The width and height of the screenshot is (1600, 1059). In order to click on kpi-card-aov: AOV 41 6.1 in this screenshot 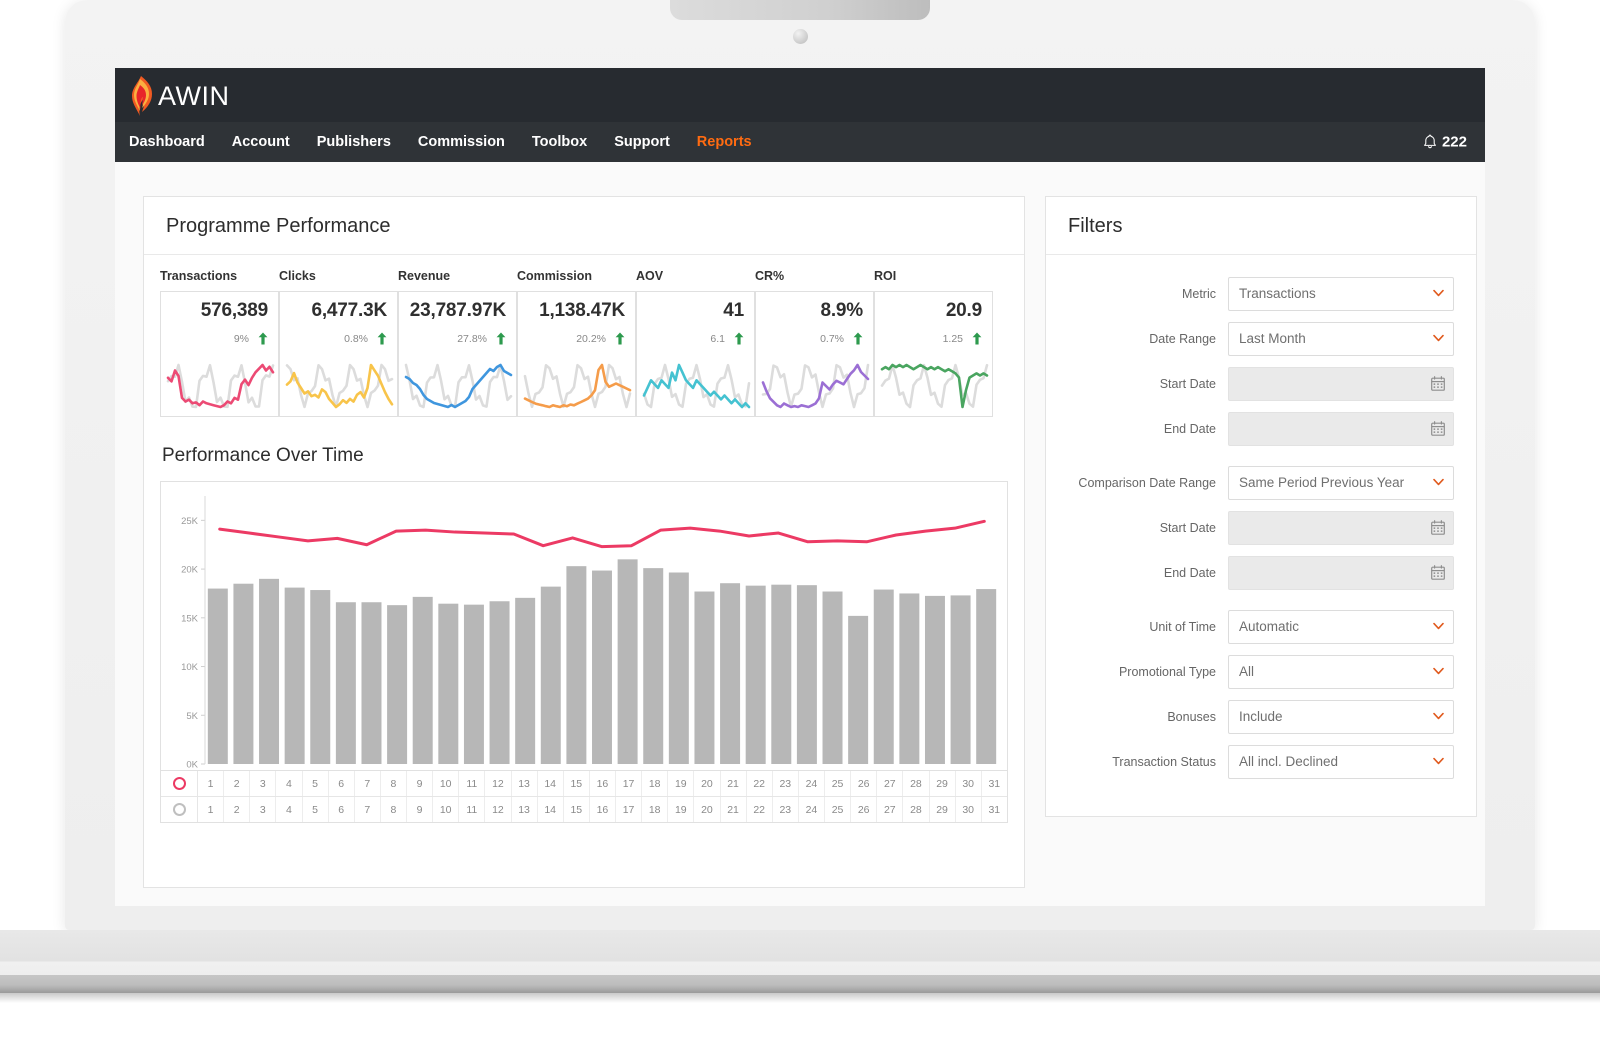, I will do `click(695, 343)`.